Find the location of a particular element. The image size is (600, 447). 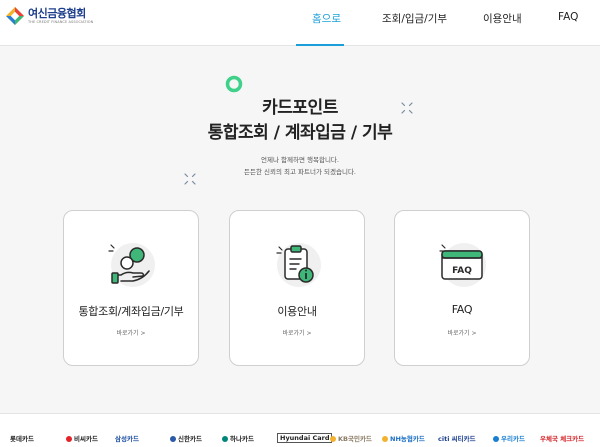

nav-guide: 이용안내 is located at coordinates (502, 18).